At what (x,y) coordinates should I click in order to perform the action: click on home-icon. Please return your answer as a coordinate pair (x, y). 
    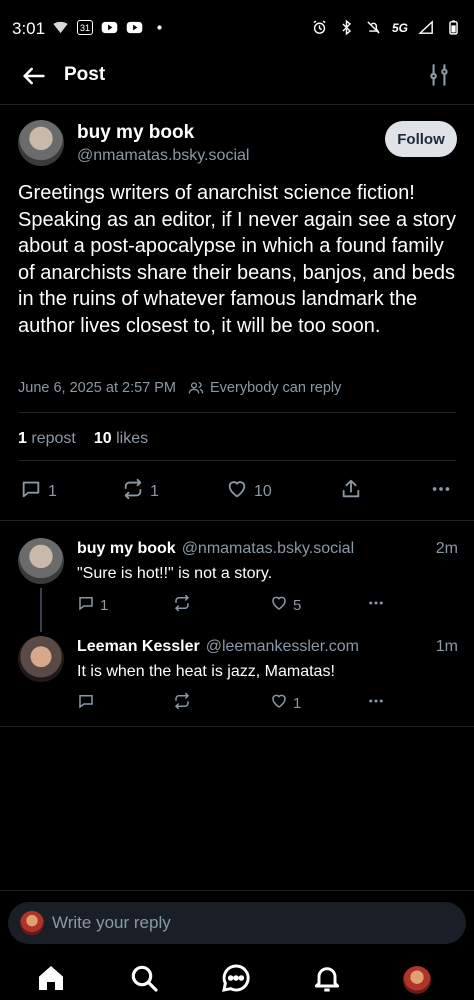
    Looking at the image, I should click on (51, 978).